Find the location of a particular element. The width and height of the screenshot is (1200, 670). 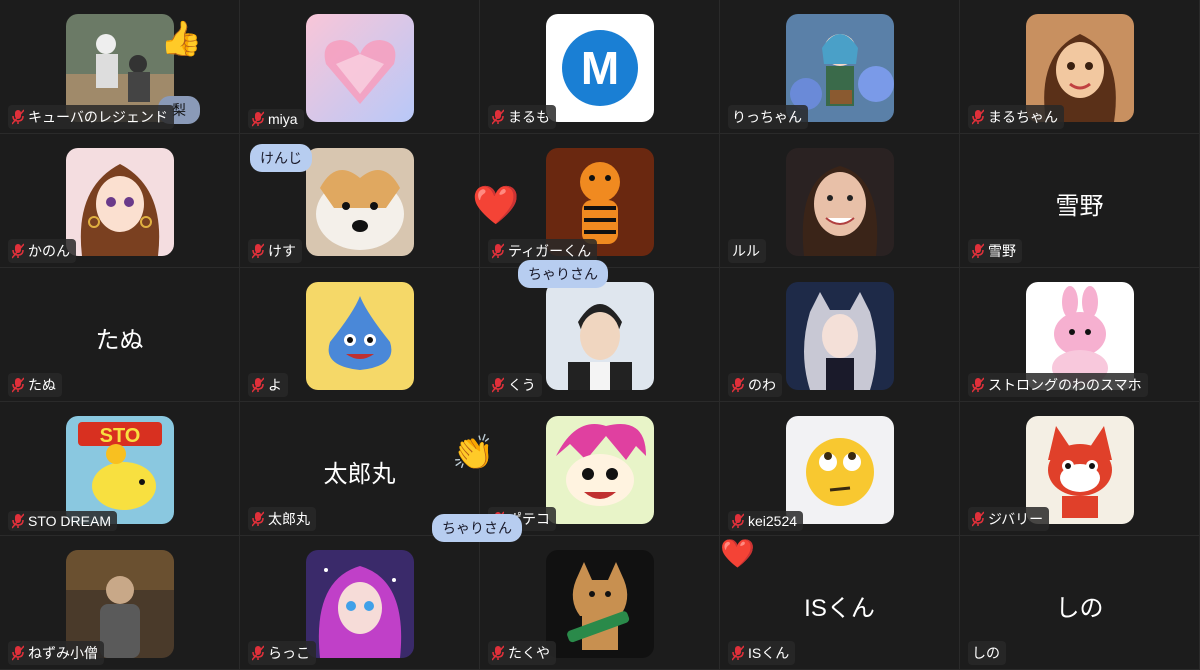

participant-name: よ is located at coordinates (275, 385).